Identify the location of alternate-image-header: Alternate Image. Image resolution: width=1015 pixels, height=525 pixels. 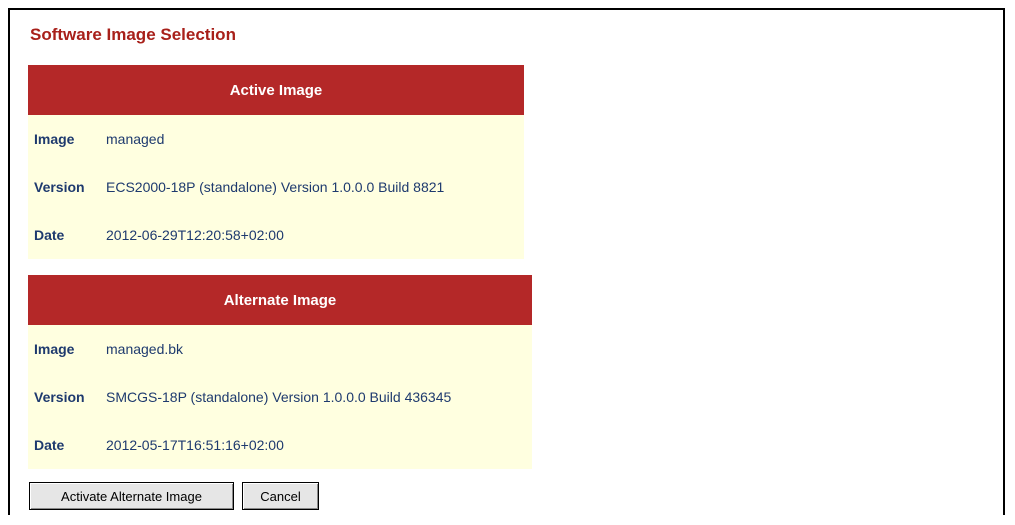
(280, 300).